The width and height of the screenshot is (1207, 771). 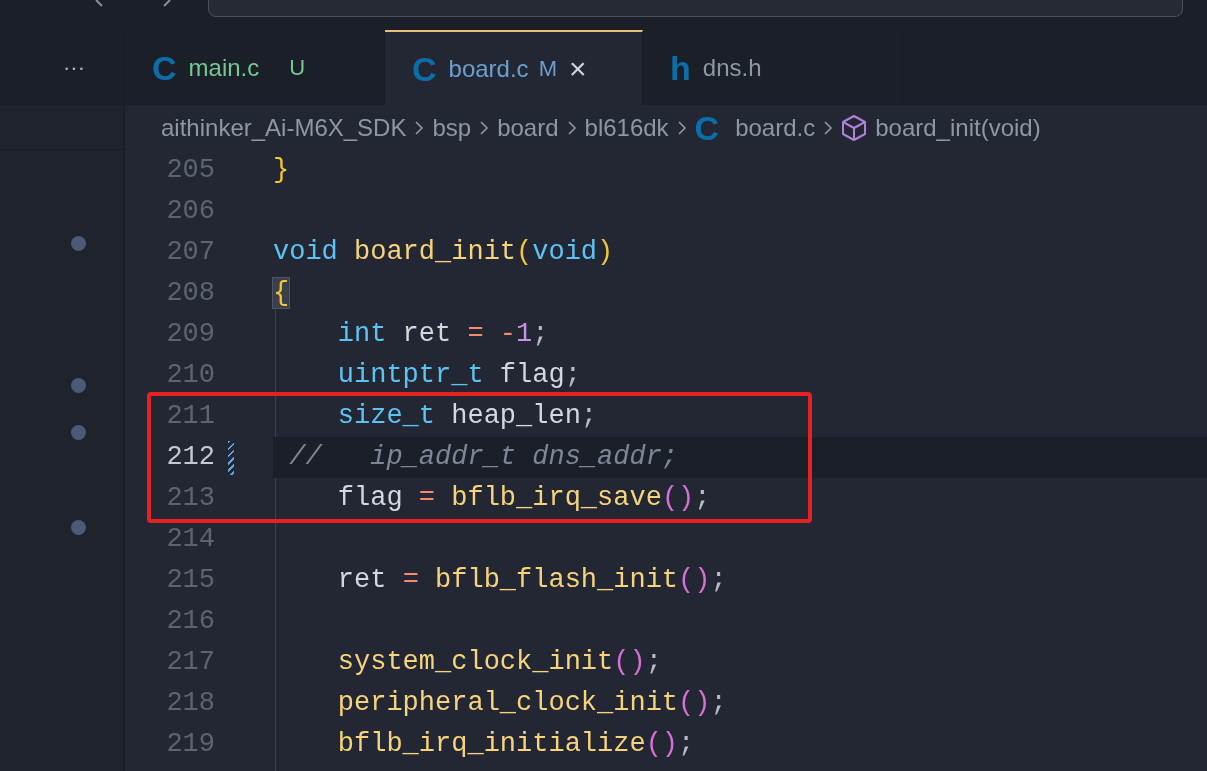 What do you see at coordinates (190, 540) in the screenshot?
I see `line-number: 214` at bounding box center [190, 540].